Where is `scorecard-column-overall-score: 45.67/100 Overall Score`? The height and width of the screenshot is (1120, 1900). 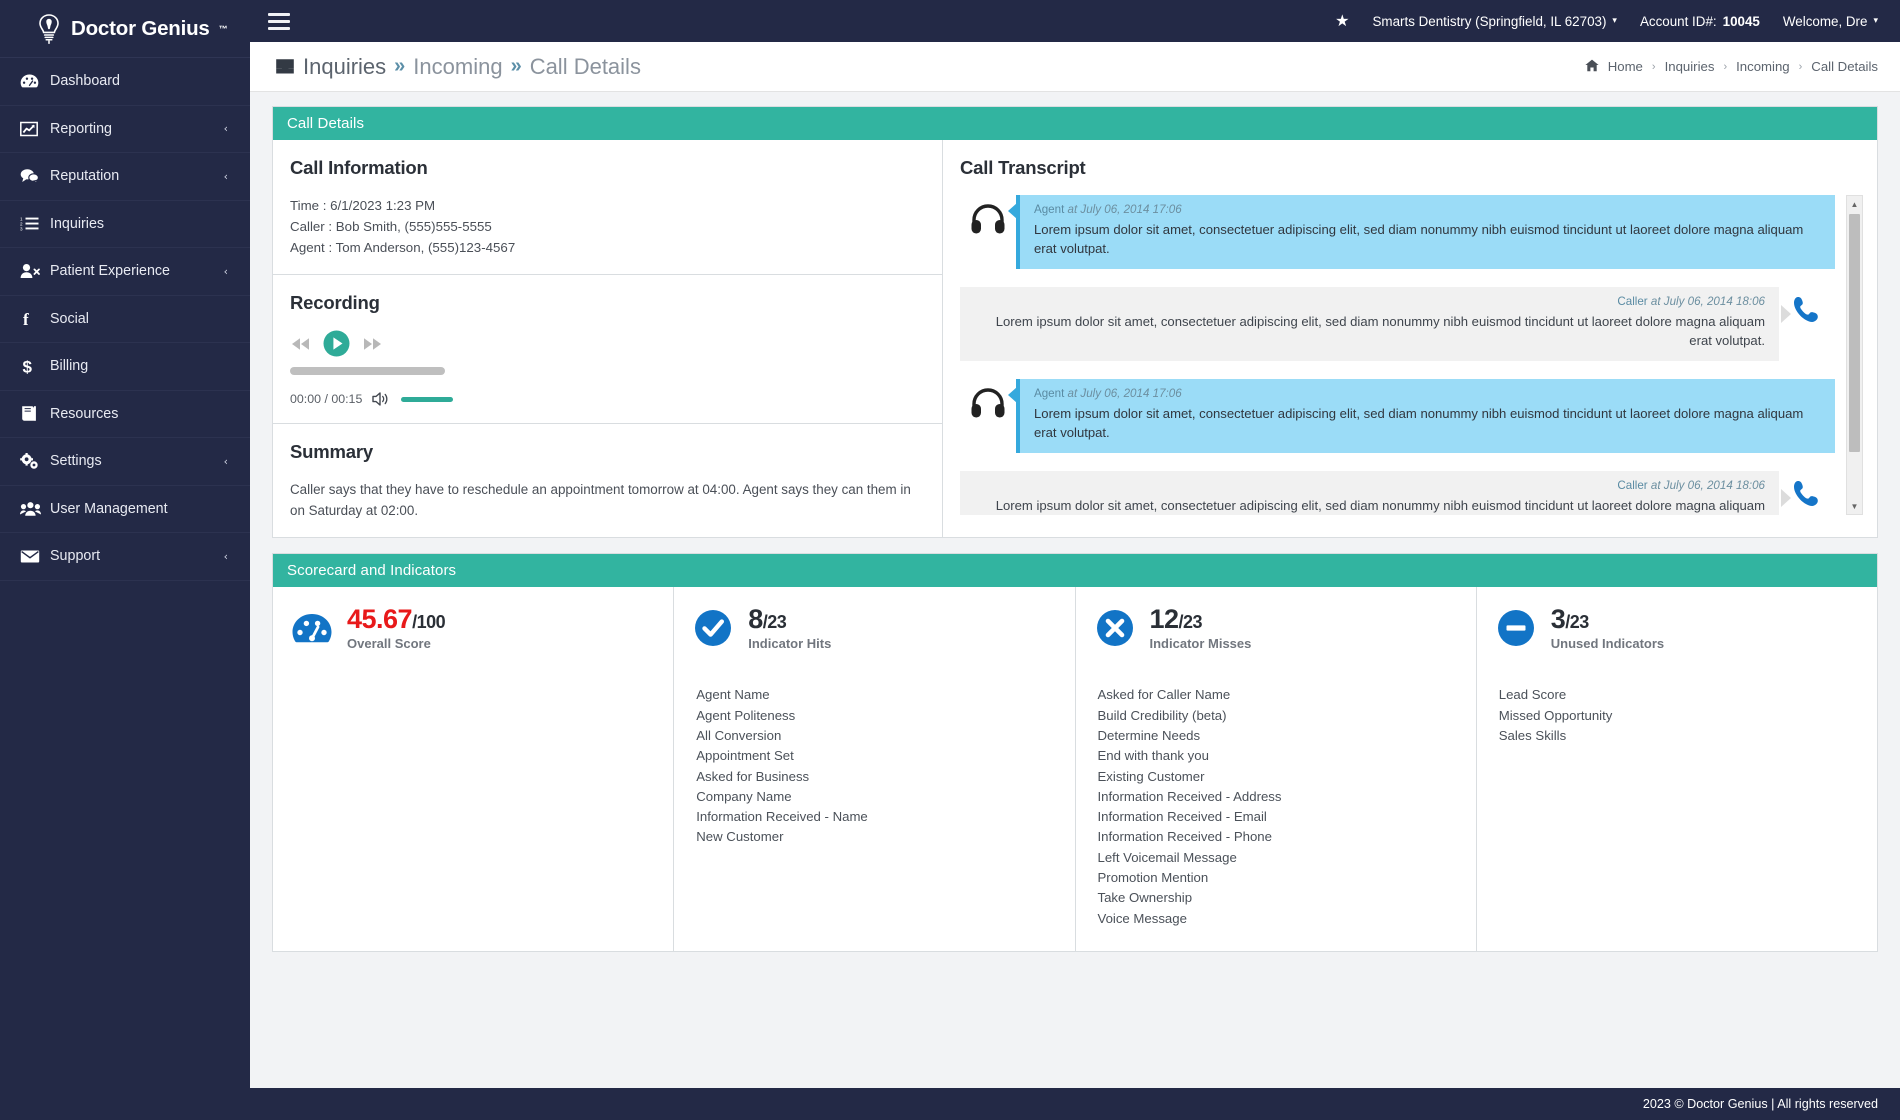
scorecard-column-overall-score: 45.67/100 Overall Score is located at coordinates (474, 769).